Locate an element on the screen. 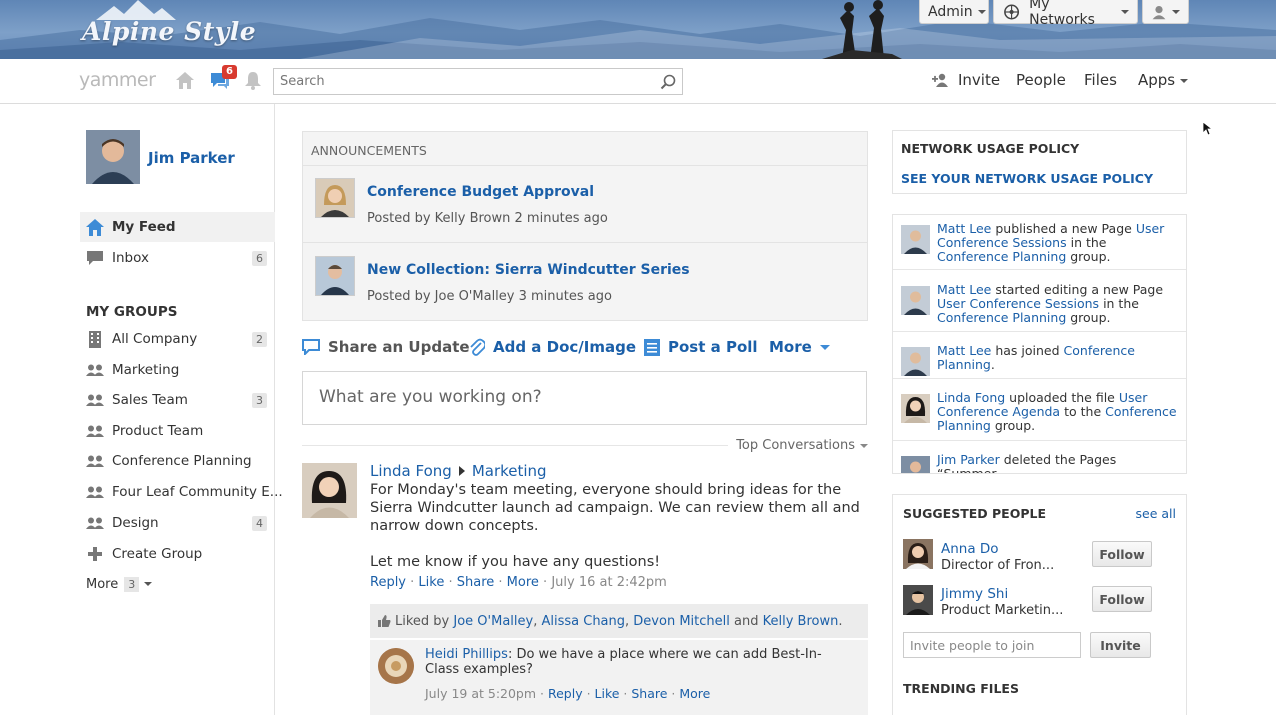  sidebar-item-label: Sales Team is located at coordinates (150, 400).